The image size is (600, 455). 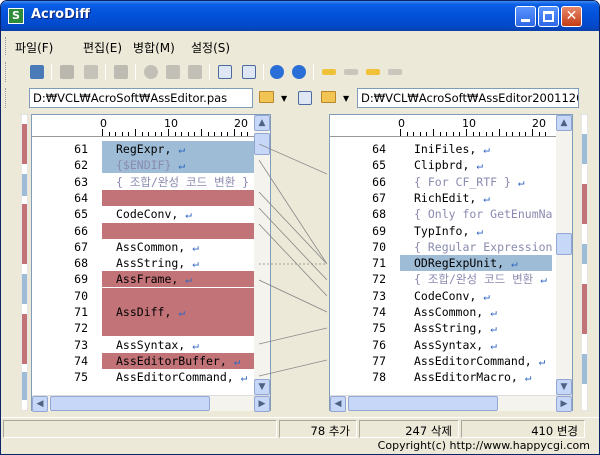 I want to click on next-diff-button, so click(x=299, y=72).